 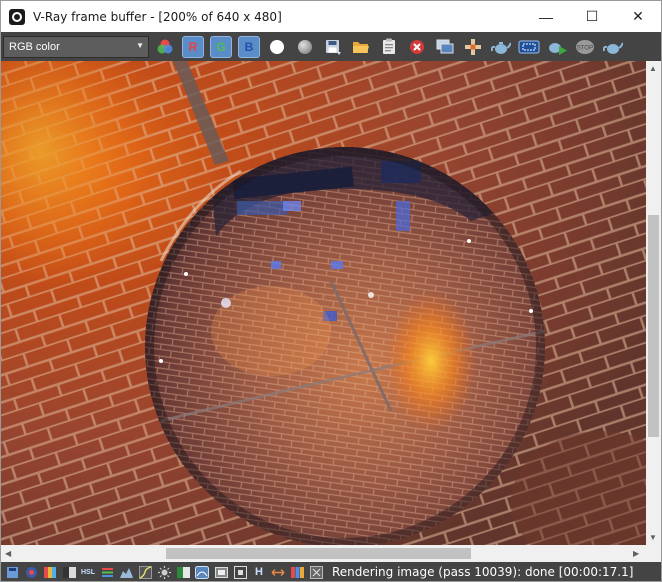 What do you see at coordinates (316, 572) in the screenshot?
I see `settings-icon` at bounding box center [316, 572].